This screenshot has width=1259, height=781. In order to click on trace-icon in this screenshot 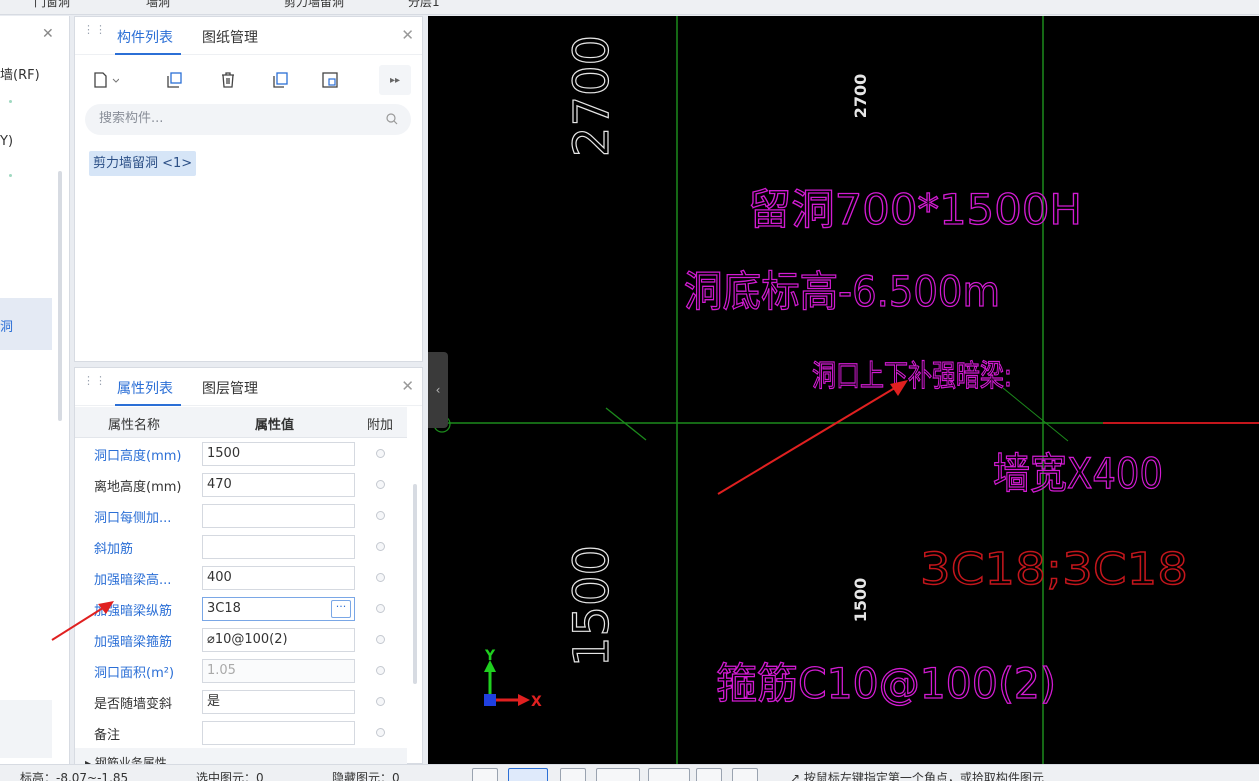, I will do `click(745, 774)`.